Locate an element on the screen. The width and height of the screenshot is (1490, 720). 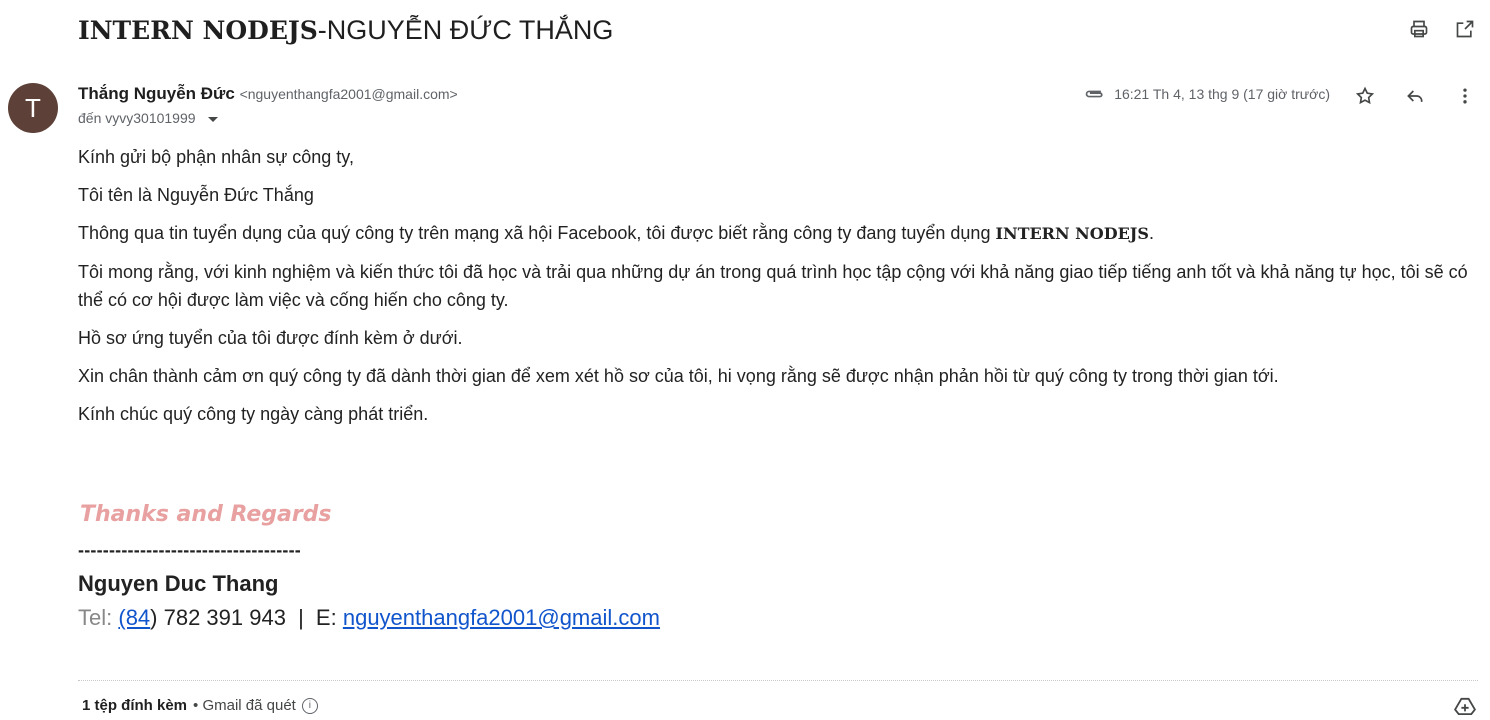
star-icon is located at coordinates (1365, 96).